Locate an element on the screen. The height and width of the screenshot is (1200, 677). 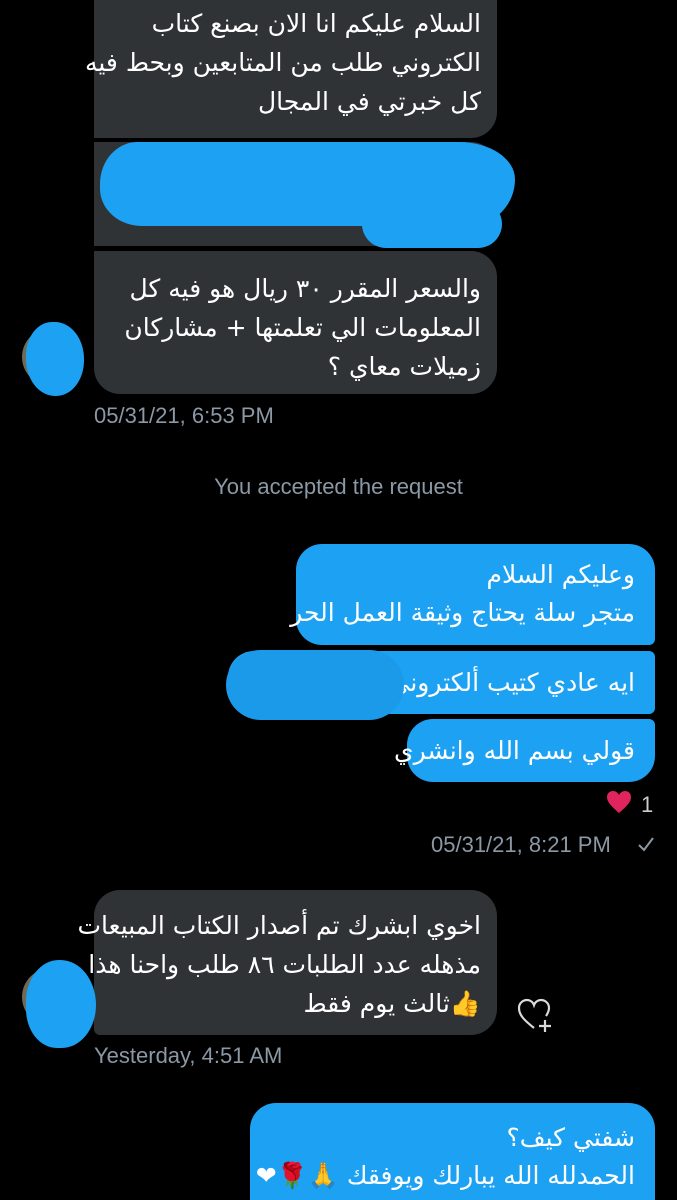
message-line: مذهله عدد الطلبات ٨٦ طلب واحنا هذا is located at coordinates (284, 964).